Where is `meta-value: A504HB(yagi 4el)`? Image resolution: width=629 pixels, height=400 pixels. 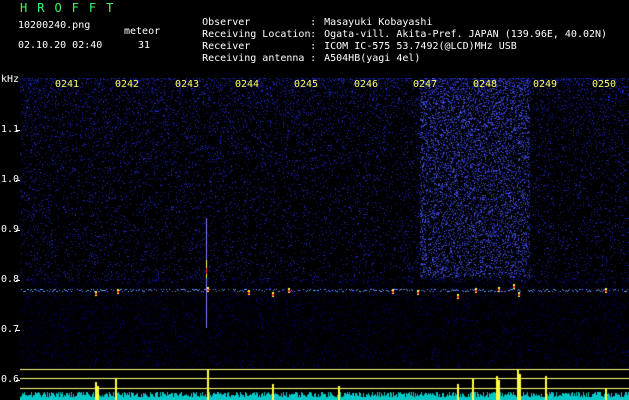 meta-value: A504HB(yagi 4el) is located at coordinates (372, 58).